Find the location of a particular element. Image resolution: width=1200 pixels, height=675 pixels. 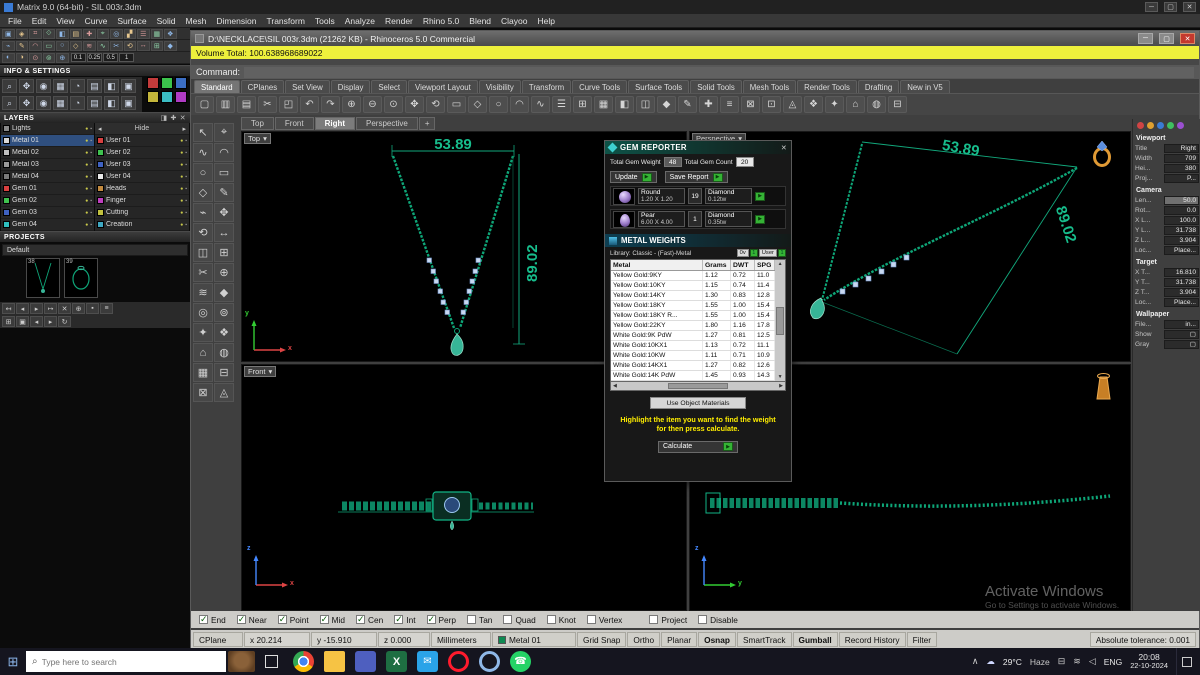

menu-item: Dimension is located at coordinates (236, 21).